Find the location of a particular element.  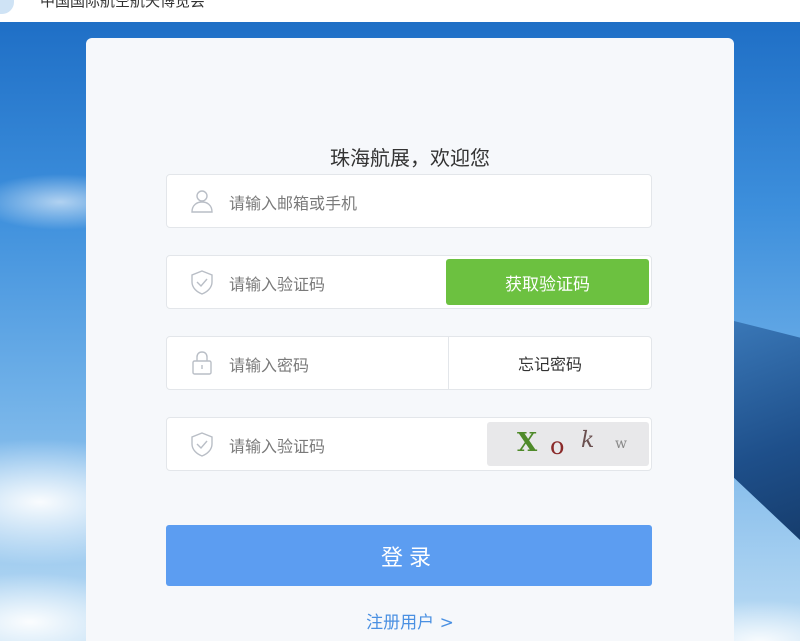

captcha-char: k is located at coordinates (588, 440).